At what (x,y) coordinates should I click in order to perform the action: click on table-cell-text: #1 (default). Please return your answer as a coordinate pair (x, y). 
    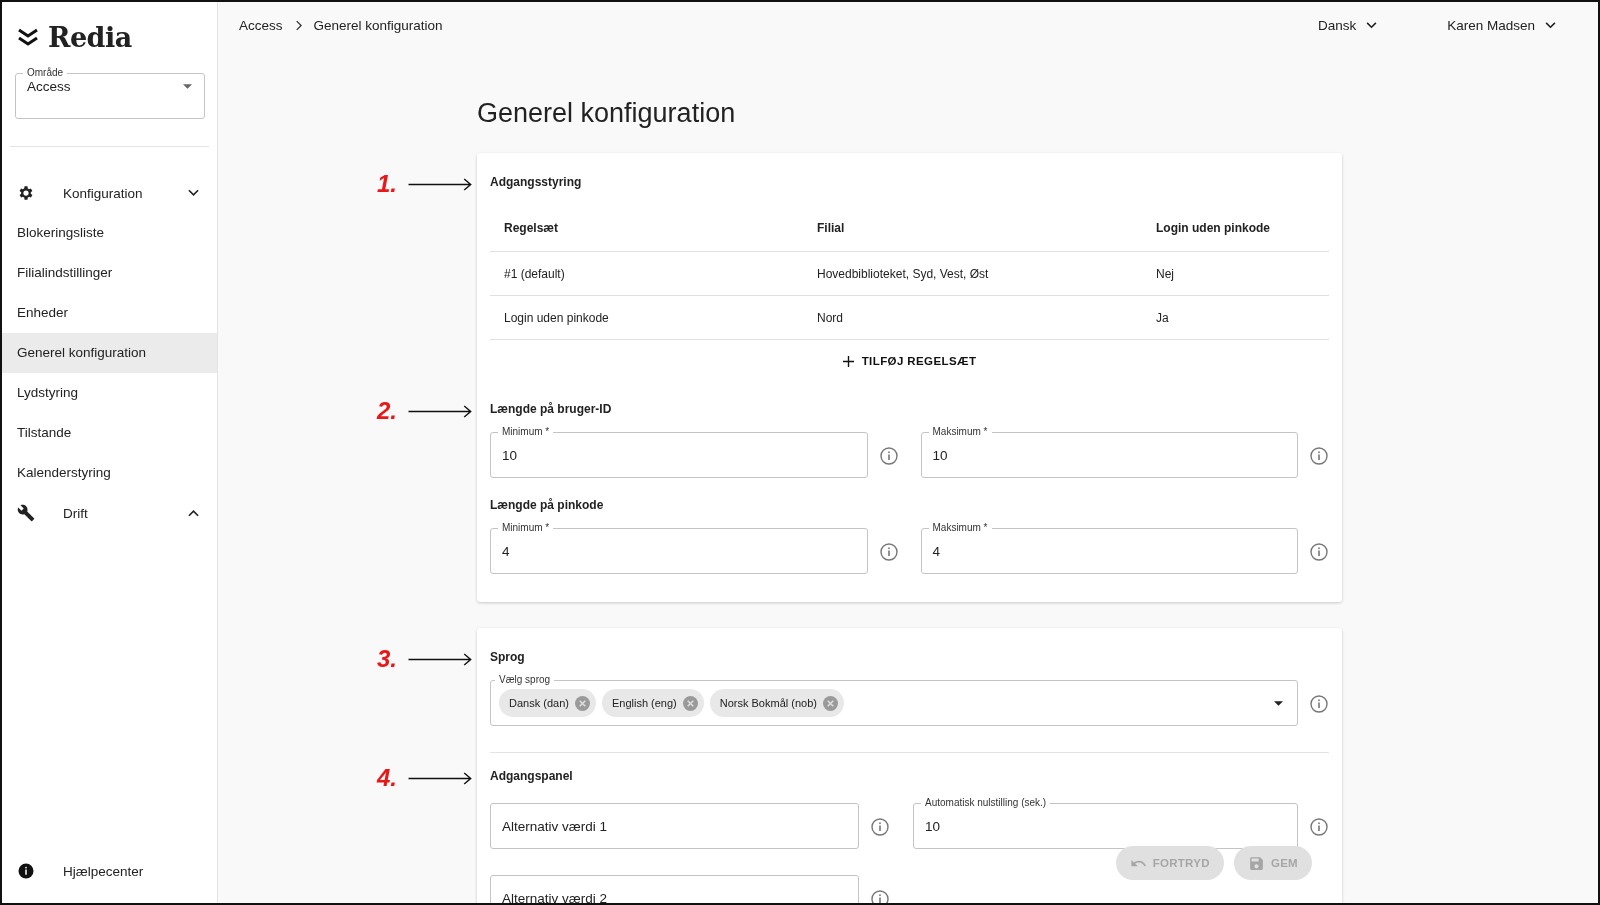
    Looking at the image, I should click on (534, 273).